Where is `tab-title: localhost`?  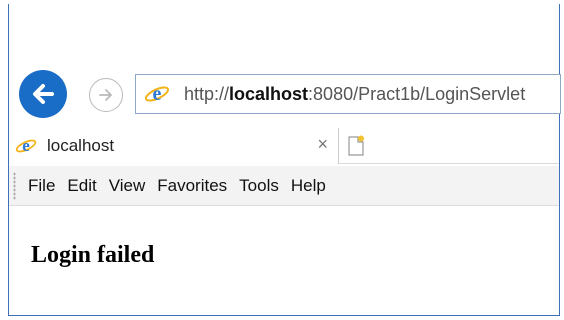 tab-title: localhost is located at coordinates (81, 145).